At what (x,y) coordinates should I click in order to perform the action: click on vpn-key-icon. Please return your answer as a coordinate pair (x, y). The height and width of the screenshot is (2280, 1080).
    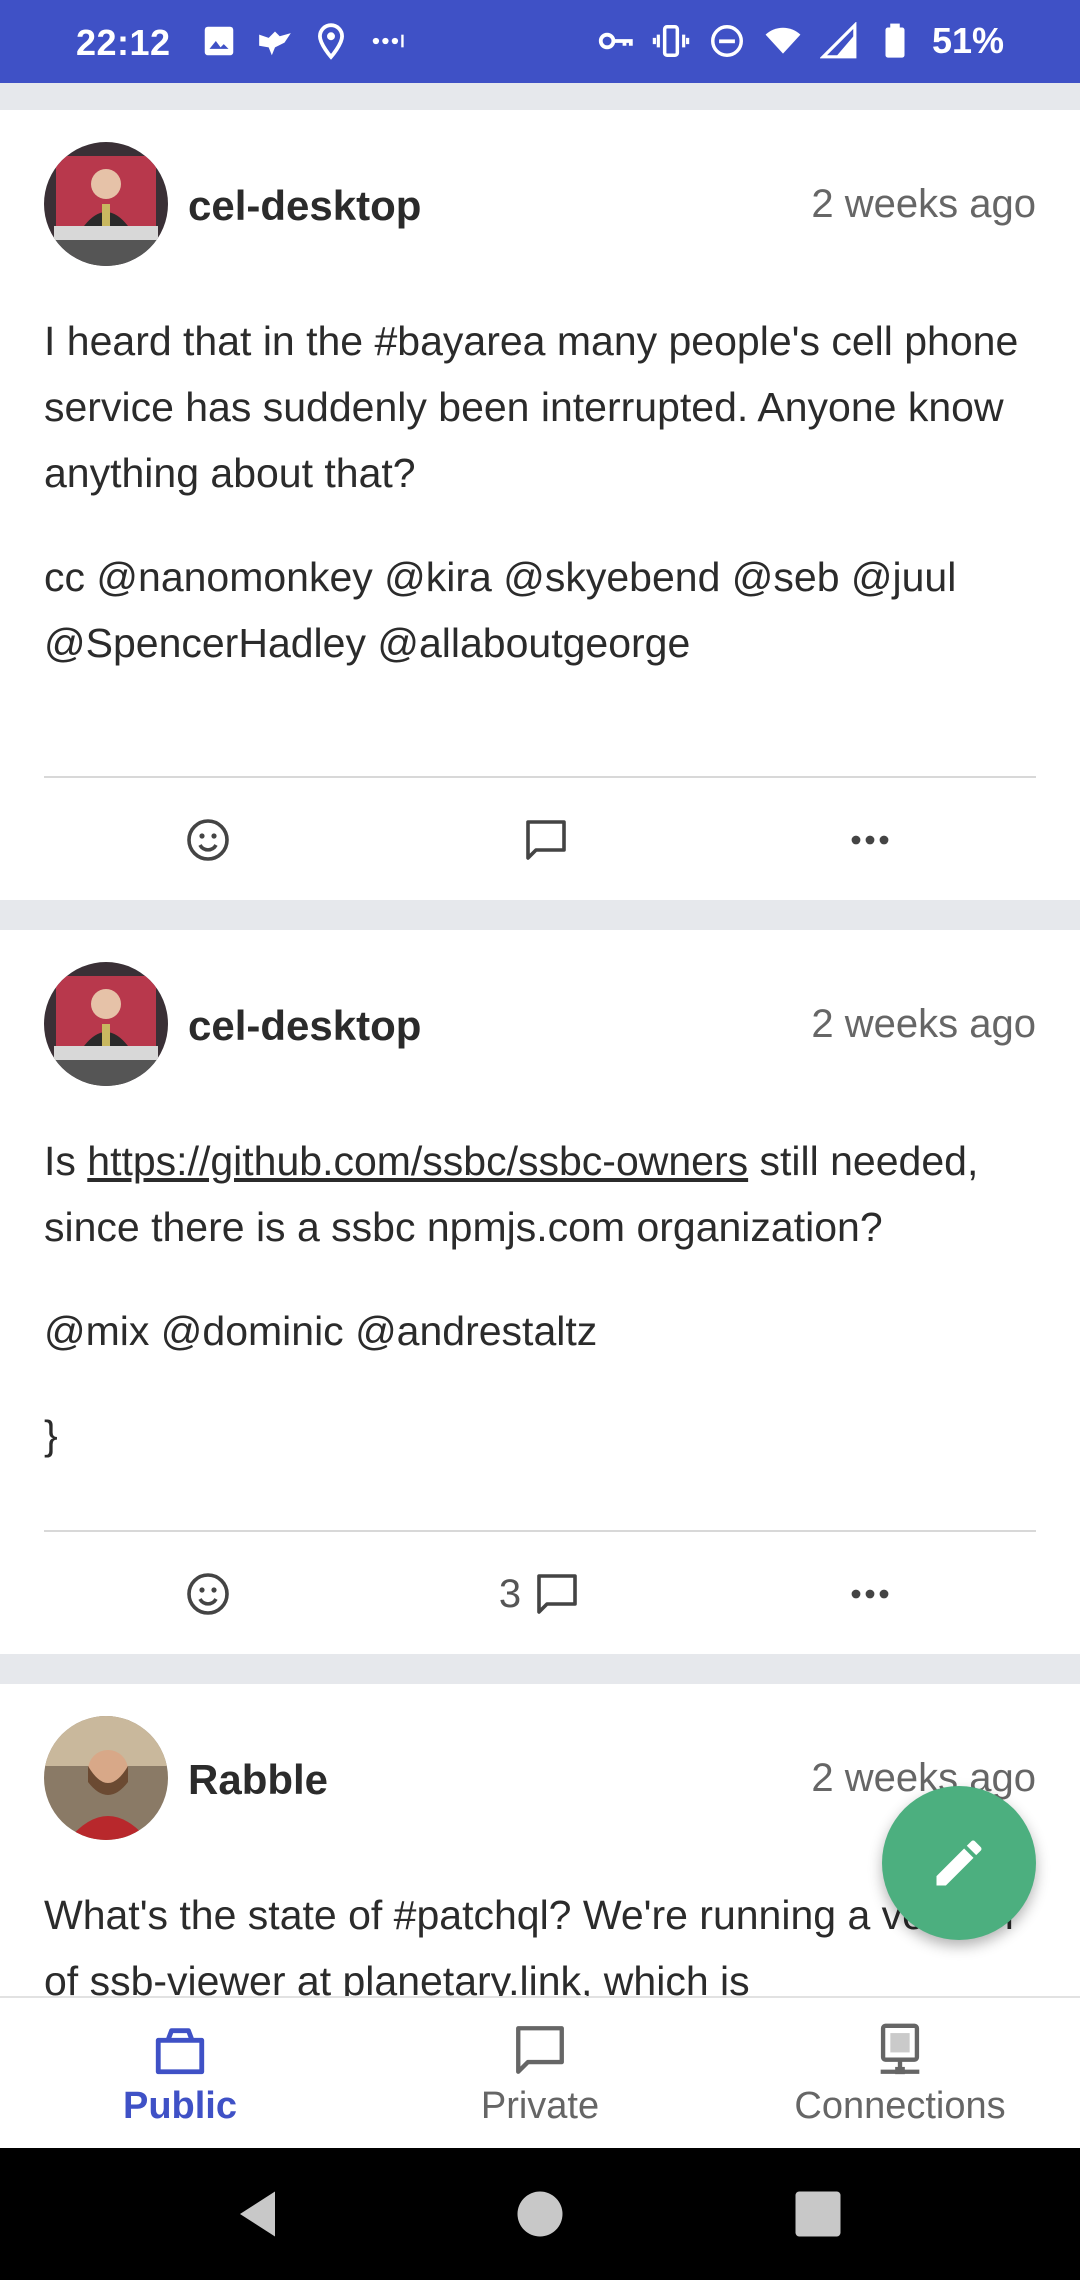
    Looking at the image, I should click on (615, 41).